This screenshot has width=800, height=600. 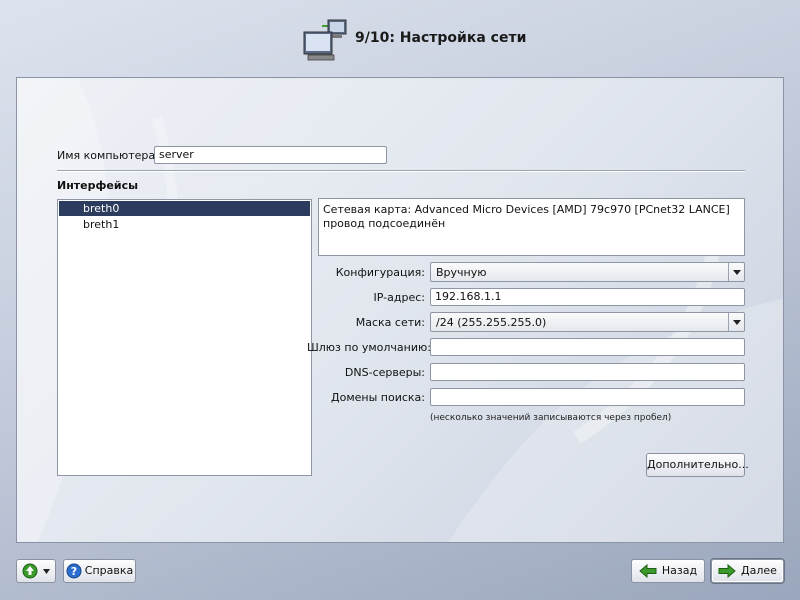 What do you see at coordinates (587, 372) in the screenshot?
I see `dns-input` at bounding box center [587, 372].